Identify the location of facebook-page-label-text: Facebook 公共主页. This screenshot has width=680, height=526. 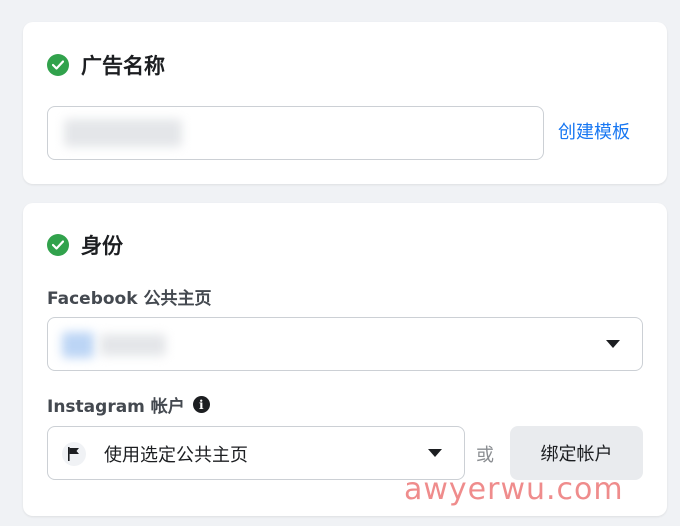
(129, 299).